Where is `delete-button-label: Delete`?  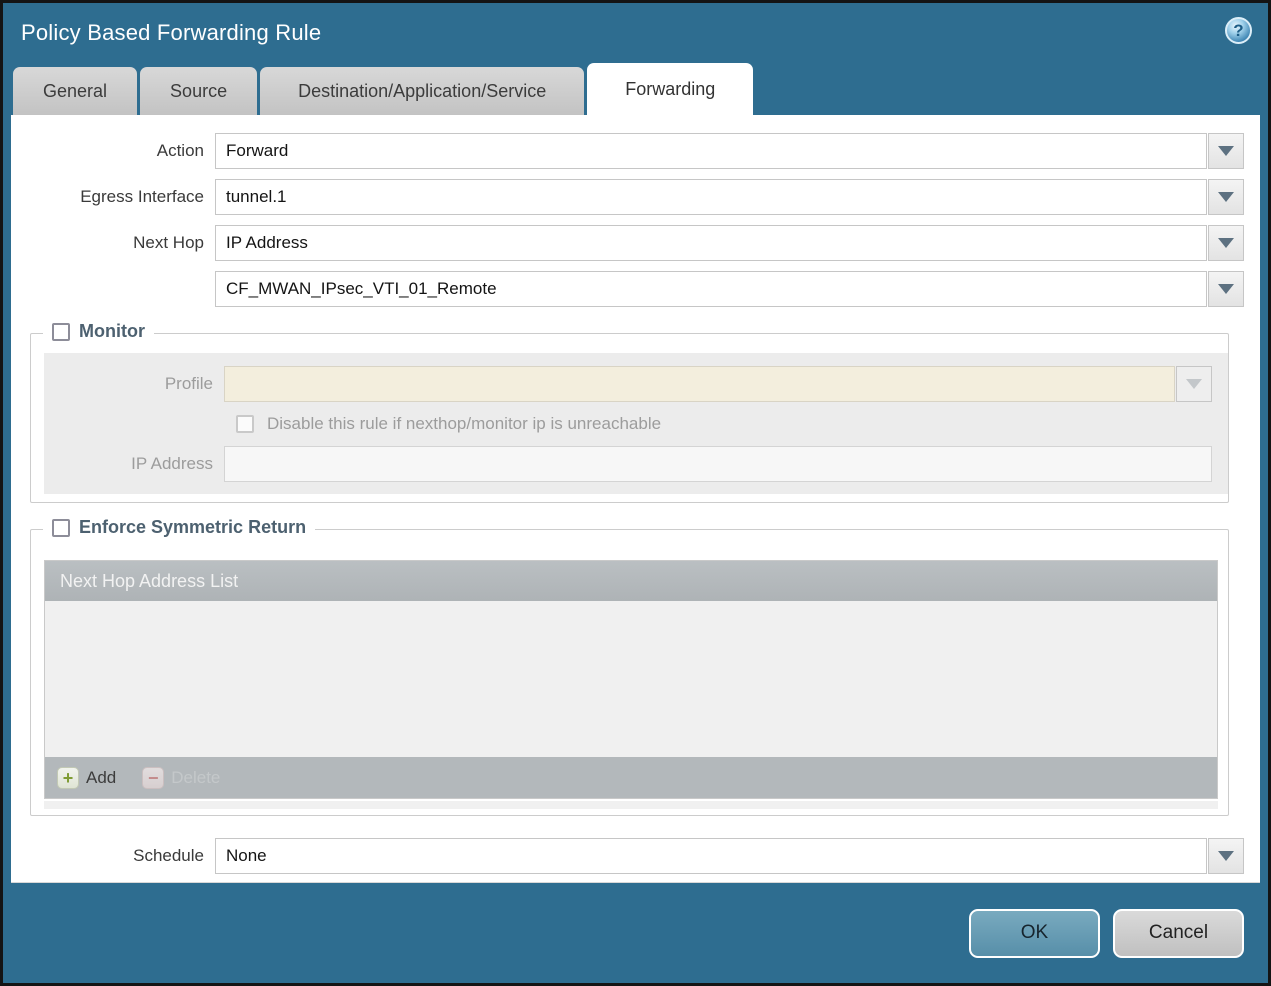
delete-button-label: Delete is located at coordinates (196, 777).